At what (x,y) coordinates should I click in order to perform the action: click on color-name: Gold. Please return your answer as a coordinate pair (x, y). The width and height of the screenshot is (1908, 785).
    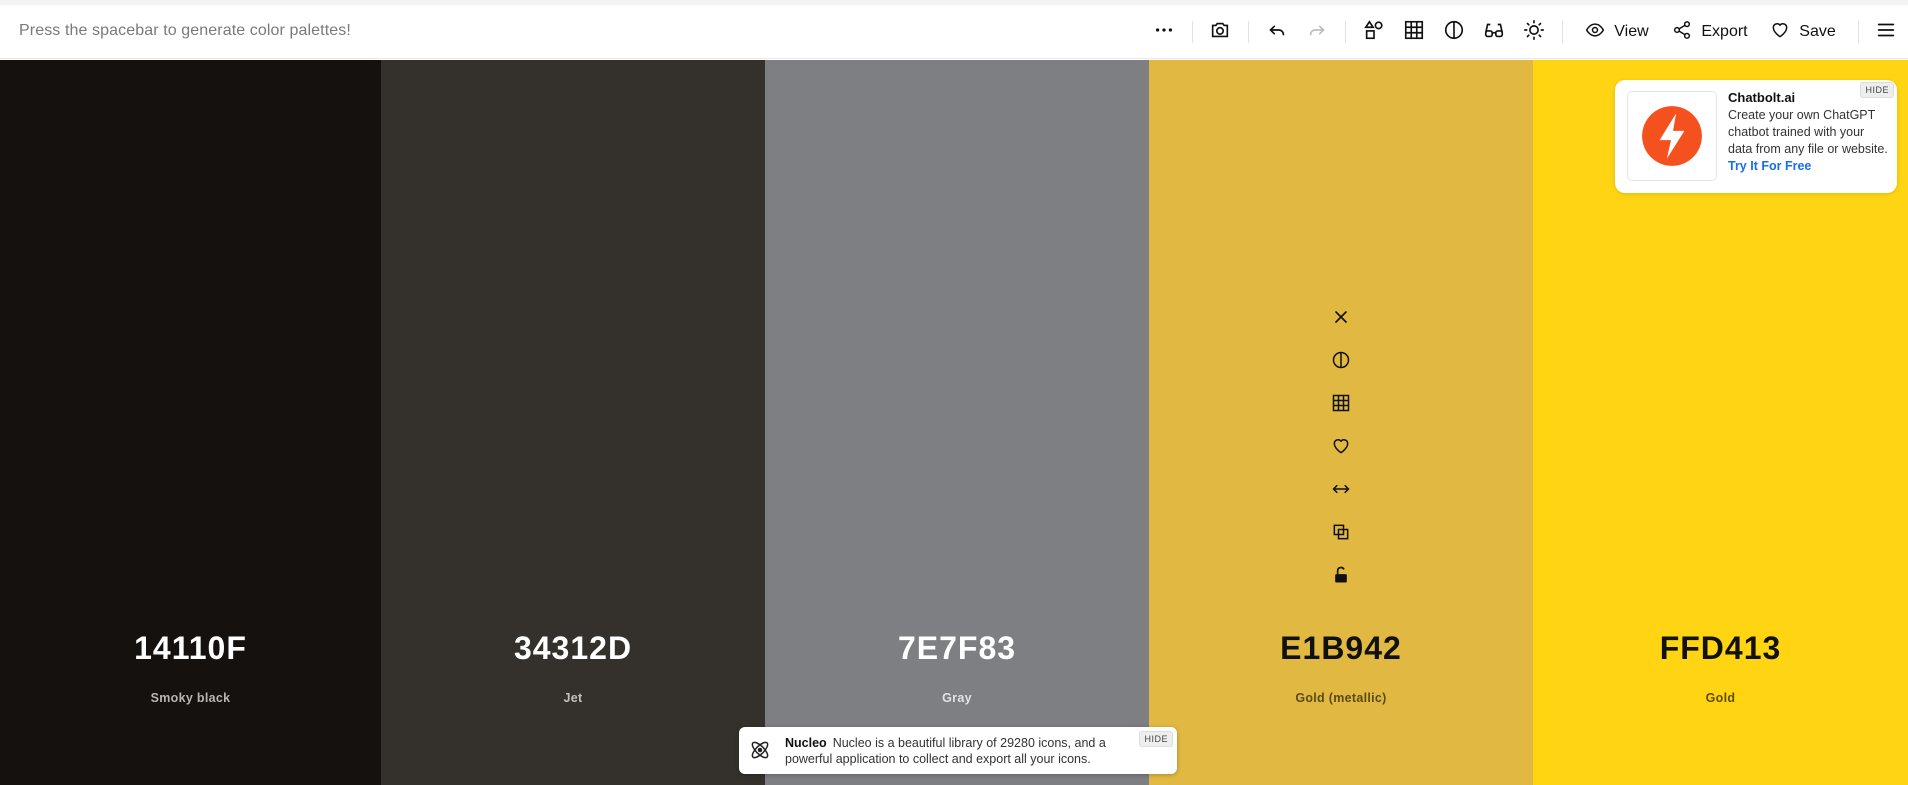
    Looking at the image, I should click on (1720, 698).